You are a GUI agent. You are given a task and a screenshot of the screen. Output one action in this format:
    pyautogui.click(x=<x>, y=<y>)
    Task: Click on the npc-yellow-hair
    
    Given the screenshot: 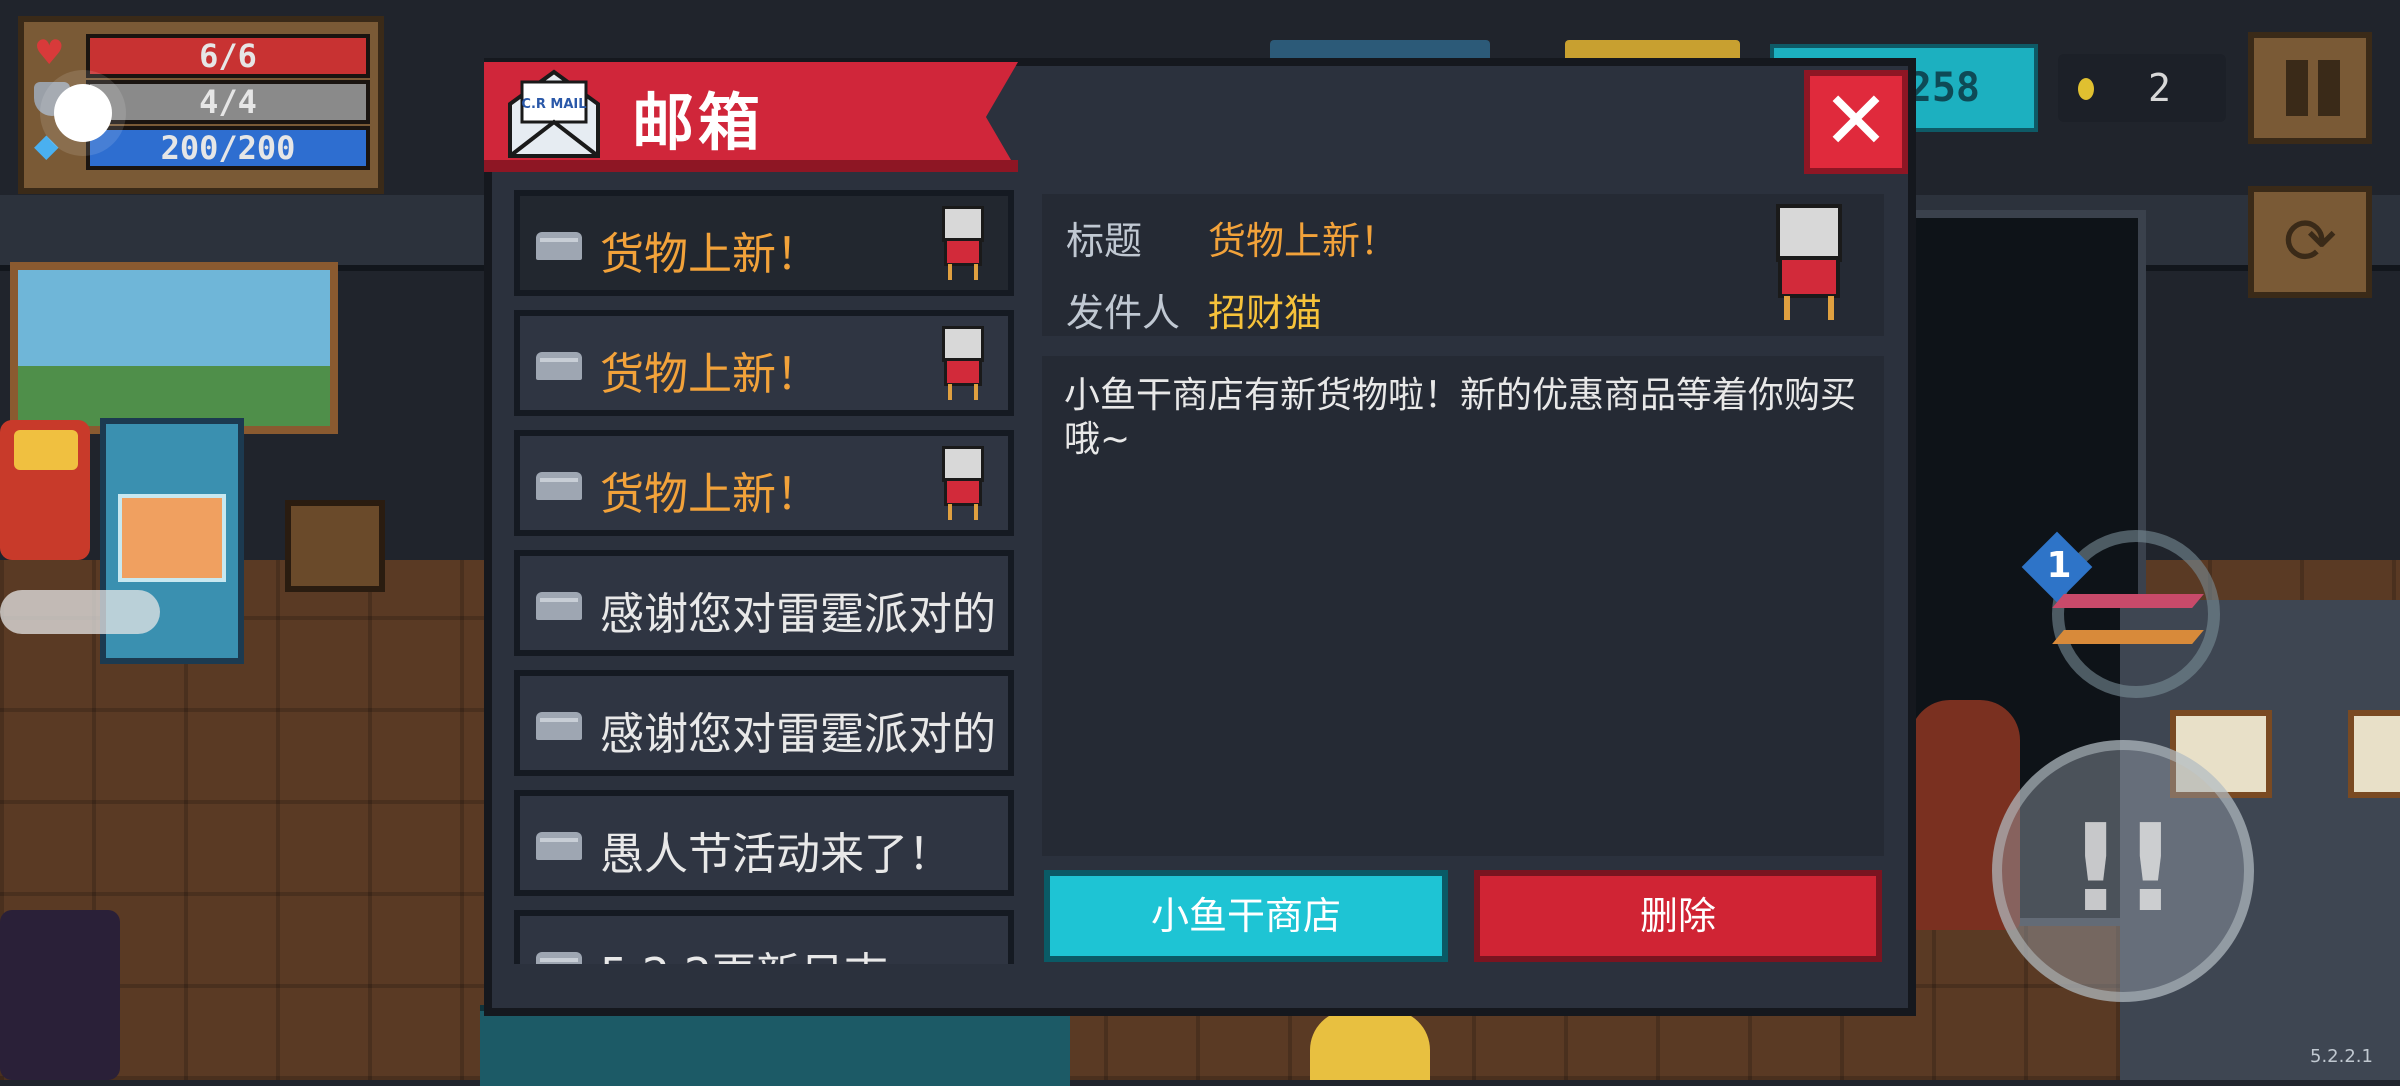 What is the action you would take?
    pyautogui.click(x=1370, y=1045)
    